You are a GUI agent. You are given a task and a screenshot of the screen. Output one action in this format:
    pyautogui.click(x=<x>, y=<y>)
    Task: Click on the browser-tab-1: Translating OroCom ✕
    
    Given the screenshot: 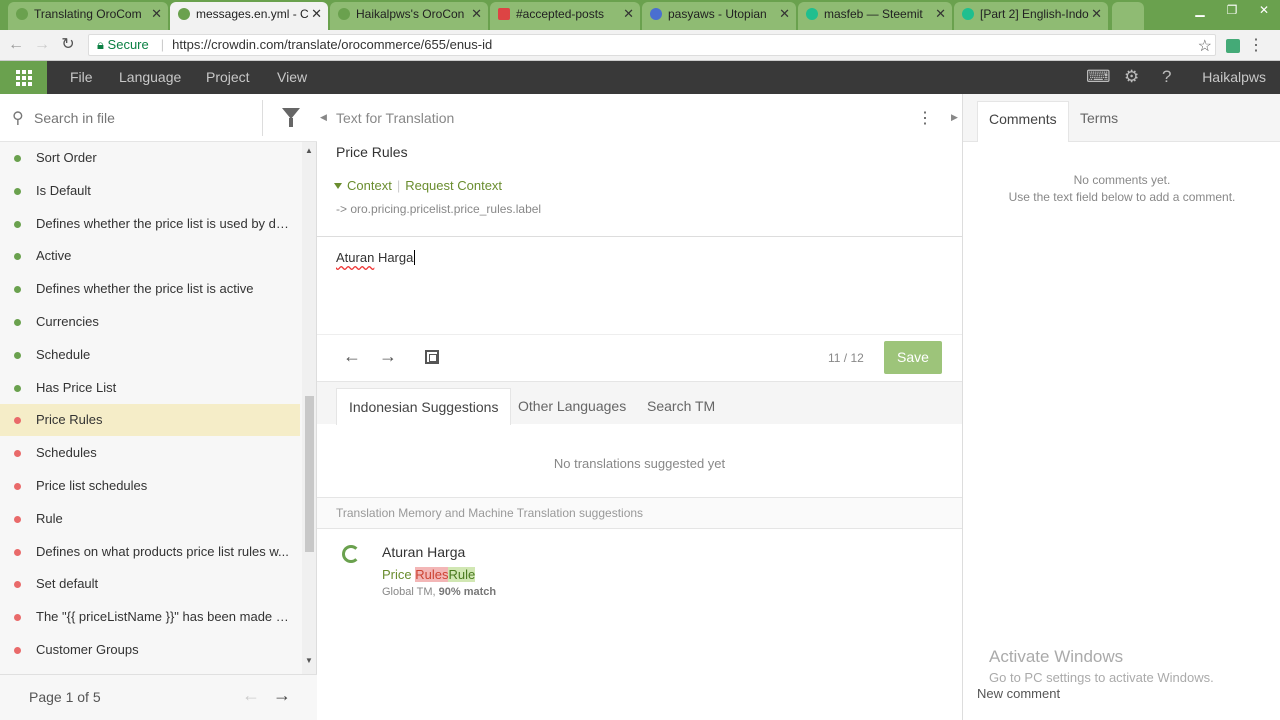 What is the action you would take?
    pyautogui.click(x=88, y=16)
    